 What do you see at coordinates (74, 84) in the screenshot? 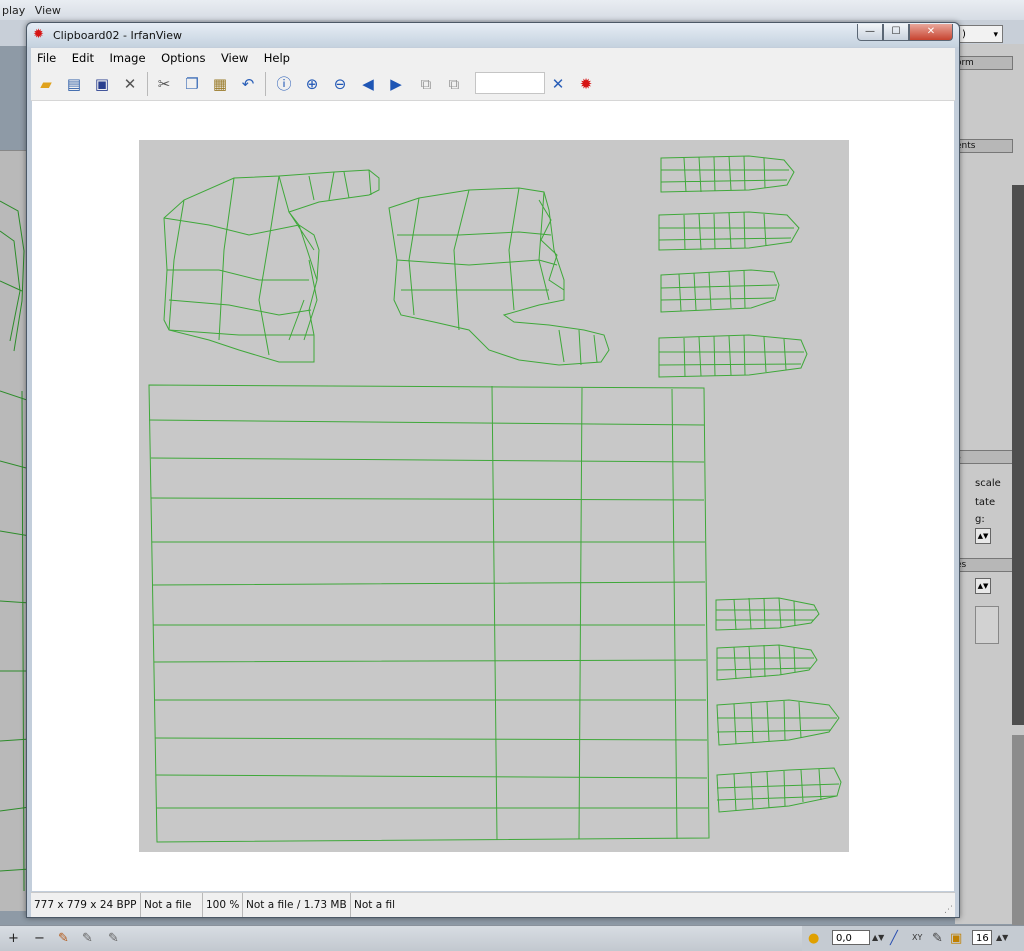
I see `slideshow-icon: ▤` at bounding box center [74, 84].